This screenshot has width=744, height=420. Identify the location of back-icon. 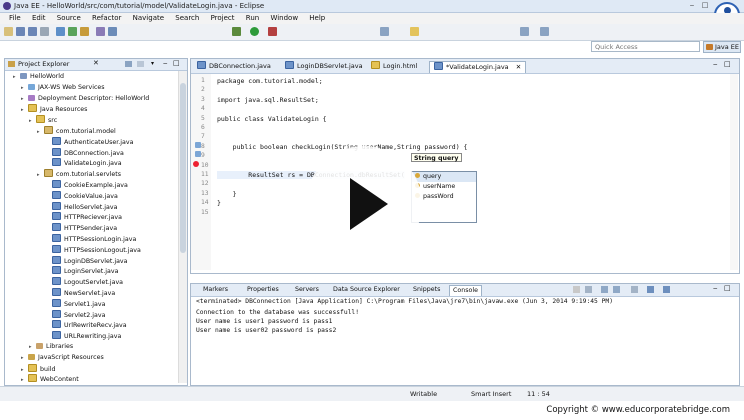
(524, 31).